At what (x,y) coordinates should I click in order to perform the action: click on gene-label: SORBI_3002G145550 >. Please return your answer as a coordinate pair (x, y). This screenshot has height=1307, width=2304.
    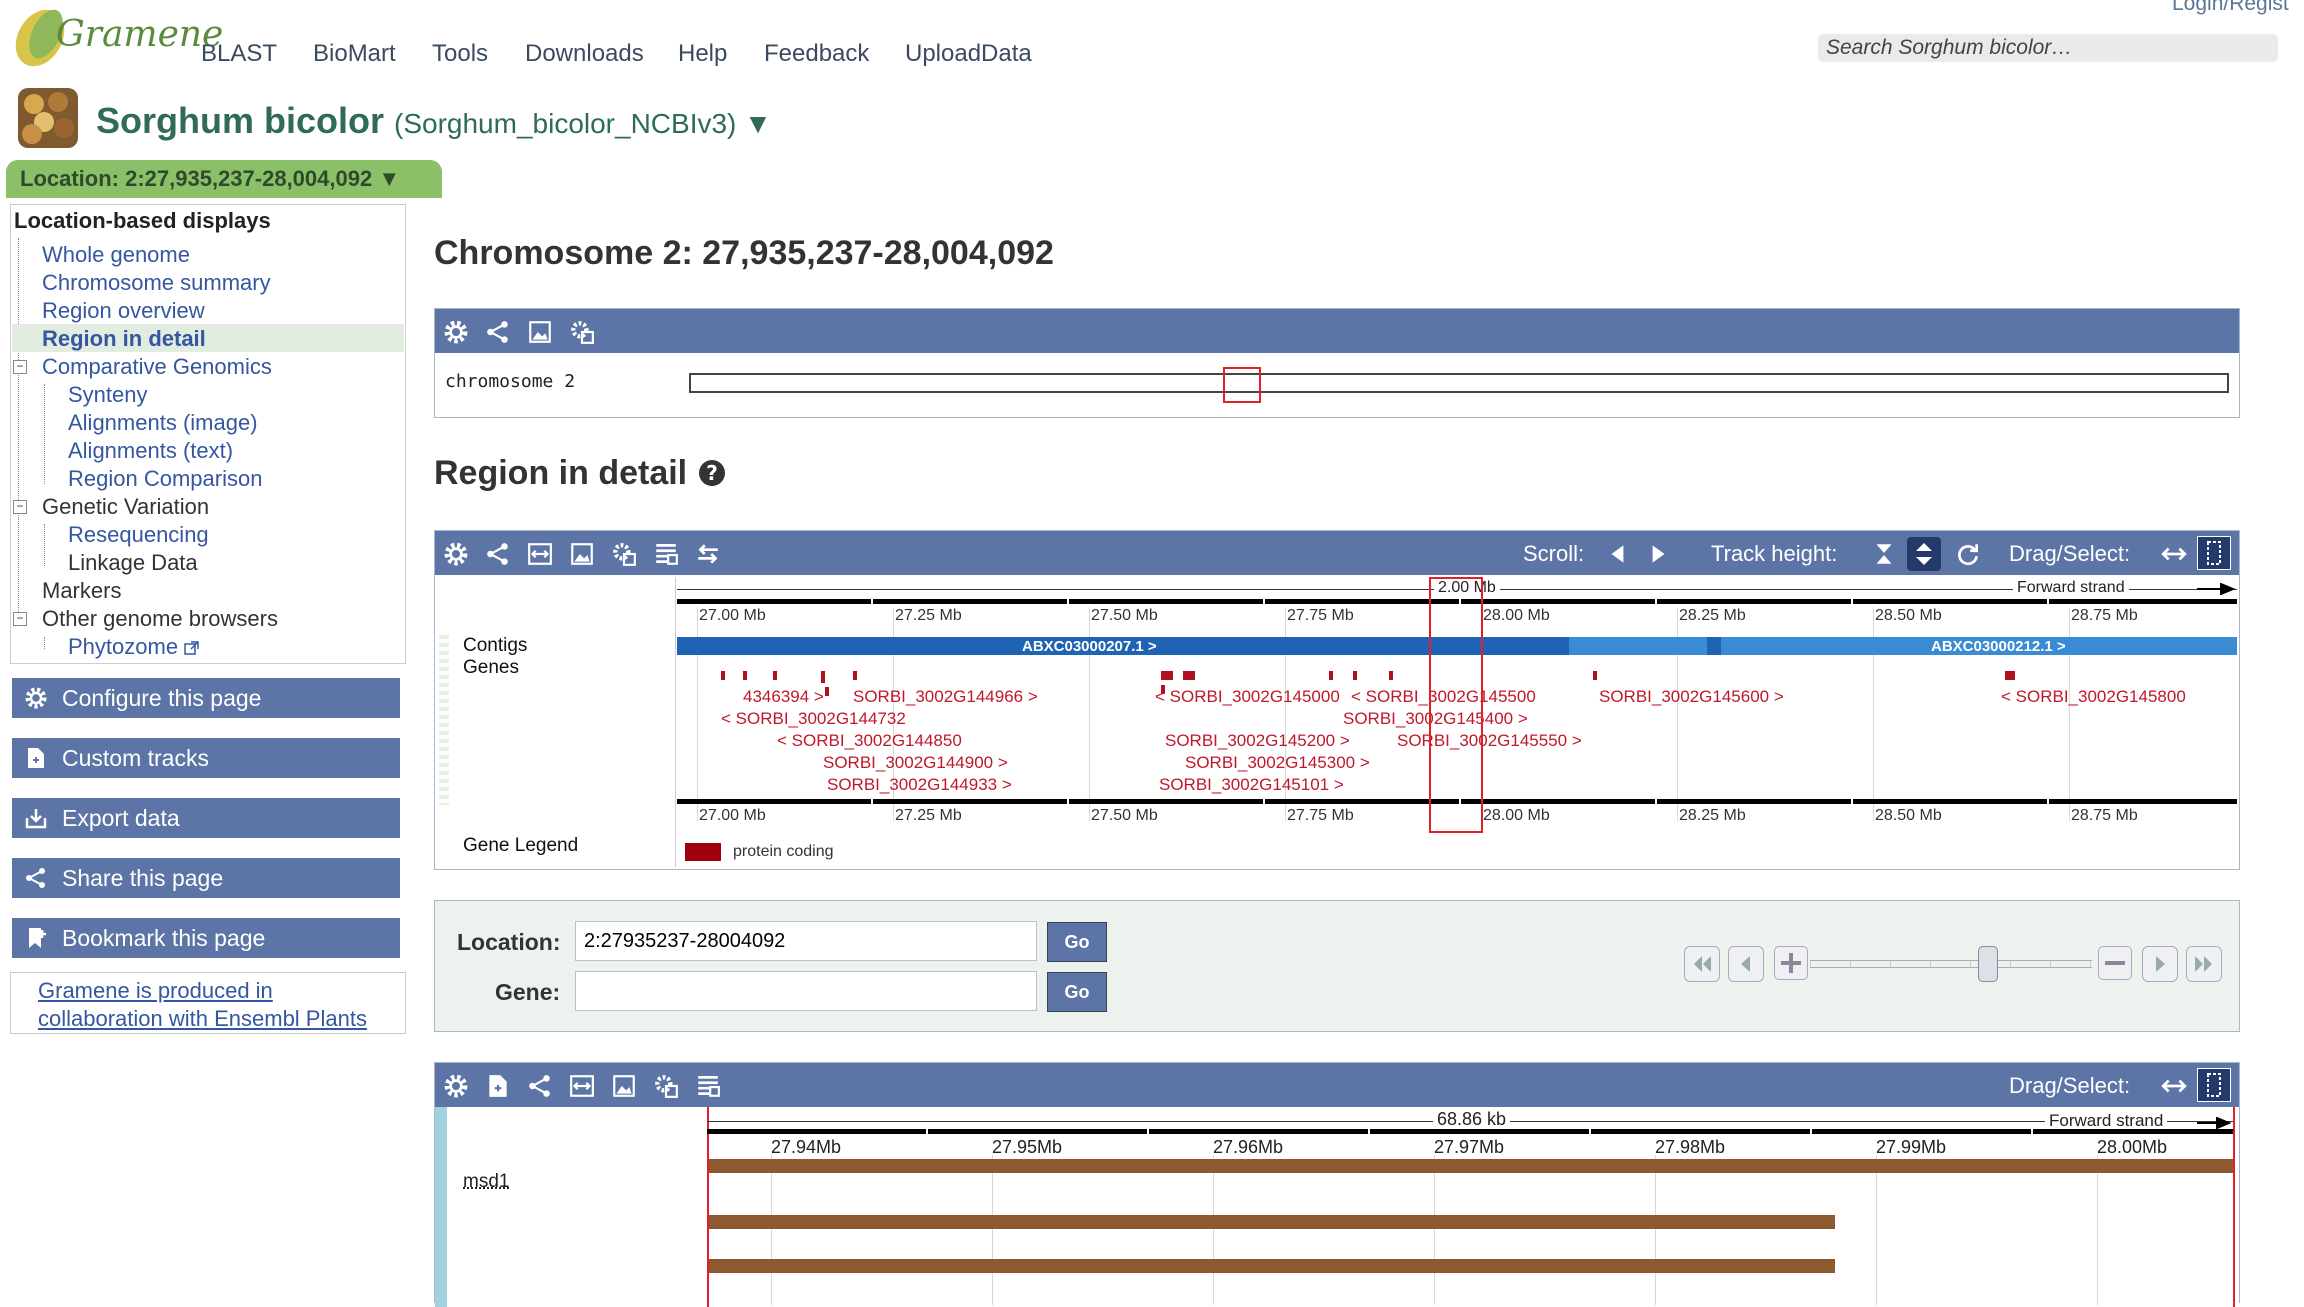
    Looking at the image, I should click on (1489, 741).